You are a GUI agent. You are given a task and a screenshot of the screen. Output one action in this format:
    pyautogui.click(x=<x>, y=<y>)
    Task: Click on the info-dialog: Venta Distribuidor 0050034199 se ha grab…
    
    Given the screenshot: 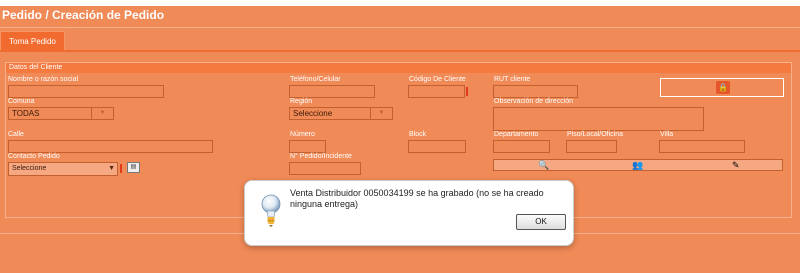 What is the action you would take?
    pyautogui.click(x=409, y=213)
    